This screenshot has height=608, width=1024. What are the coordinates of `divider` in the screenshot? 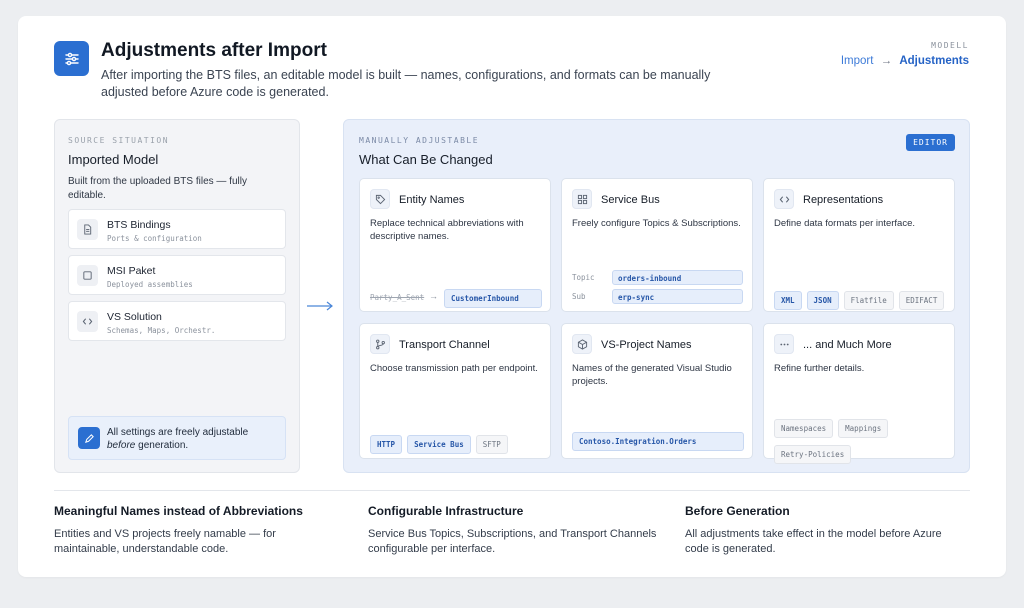 It's located at (512, 490).